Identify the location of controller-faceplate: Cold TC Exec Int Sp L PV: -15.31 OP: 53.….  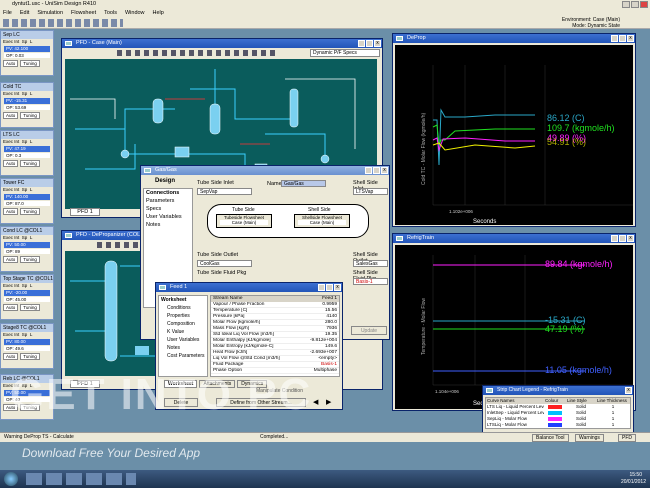
(27, 105).